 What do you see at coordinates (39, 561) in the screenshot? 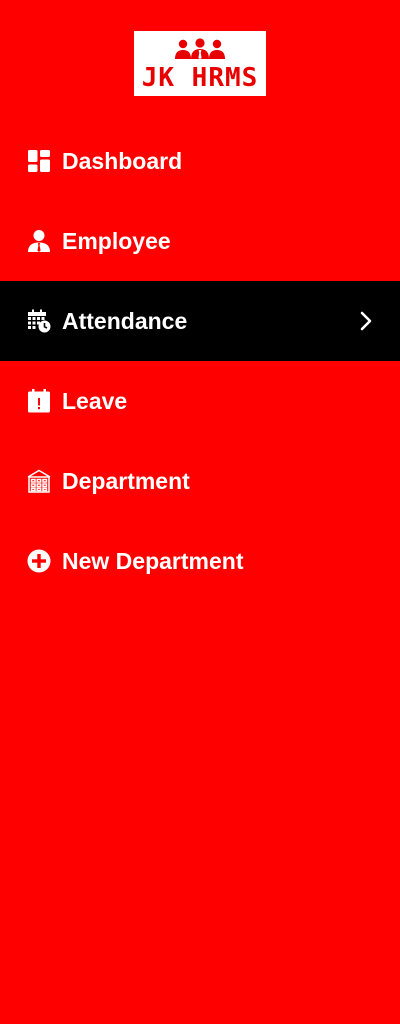
I see `plus-circle-icon` at bounding box center [39, 561].